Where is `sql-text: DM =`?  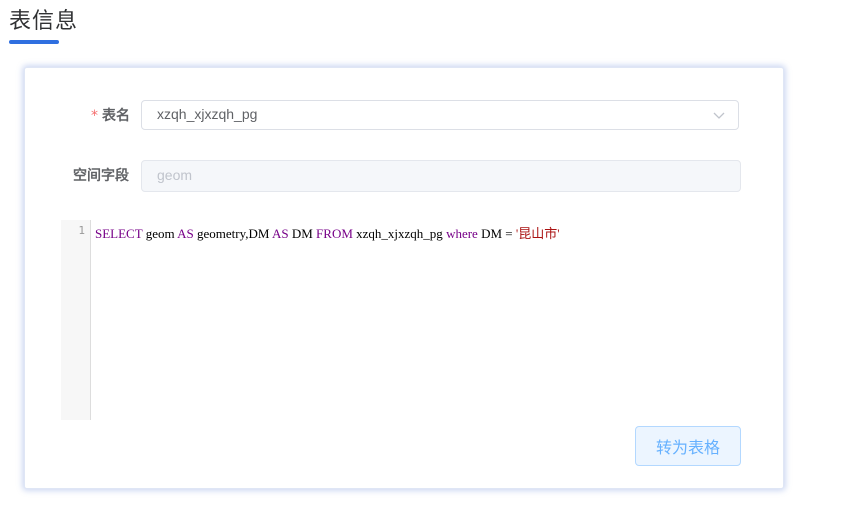
sql-text: DM = is located at coordinates (496, 233).